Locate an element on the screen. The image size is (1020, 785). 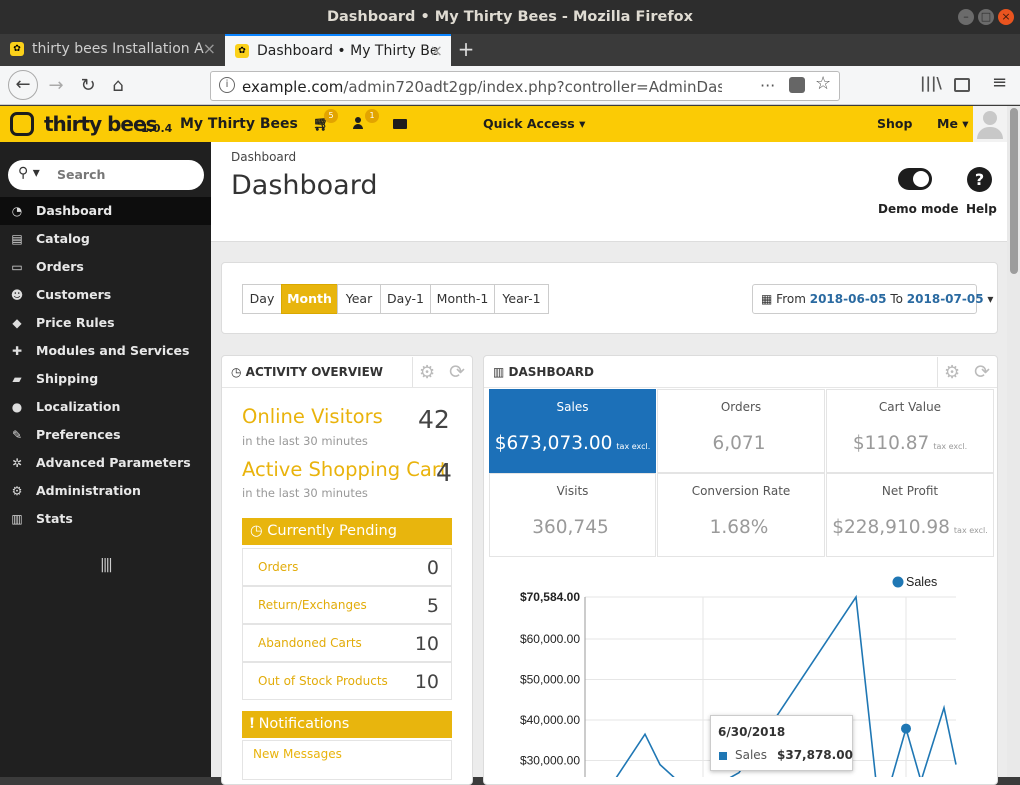
collapse-sidebar-icon: |||| is located at coordinates (106, 565).